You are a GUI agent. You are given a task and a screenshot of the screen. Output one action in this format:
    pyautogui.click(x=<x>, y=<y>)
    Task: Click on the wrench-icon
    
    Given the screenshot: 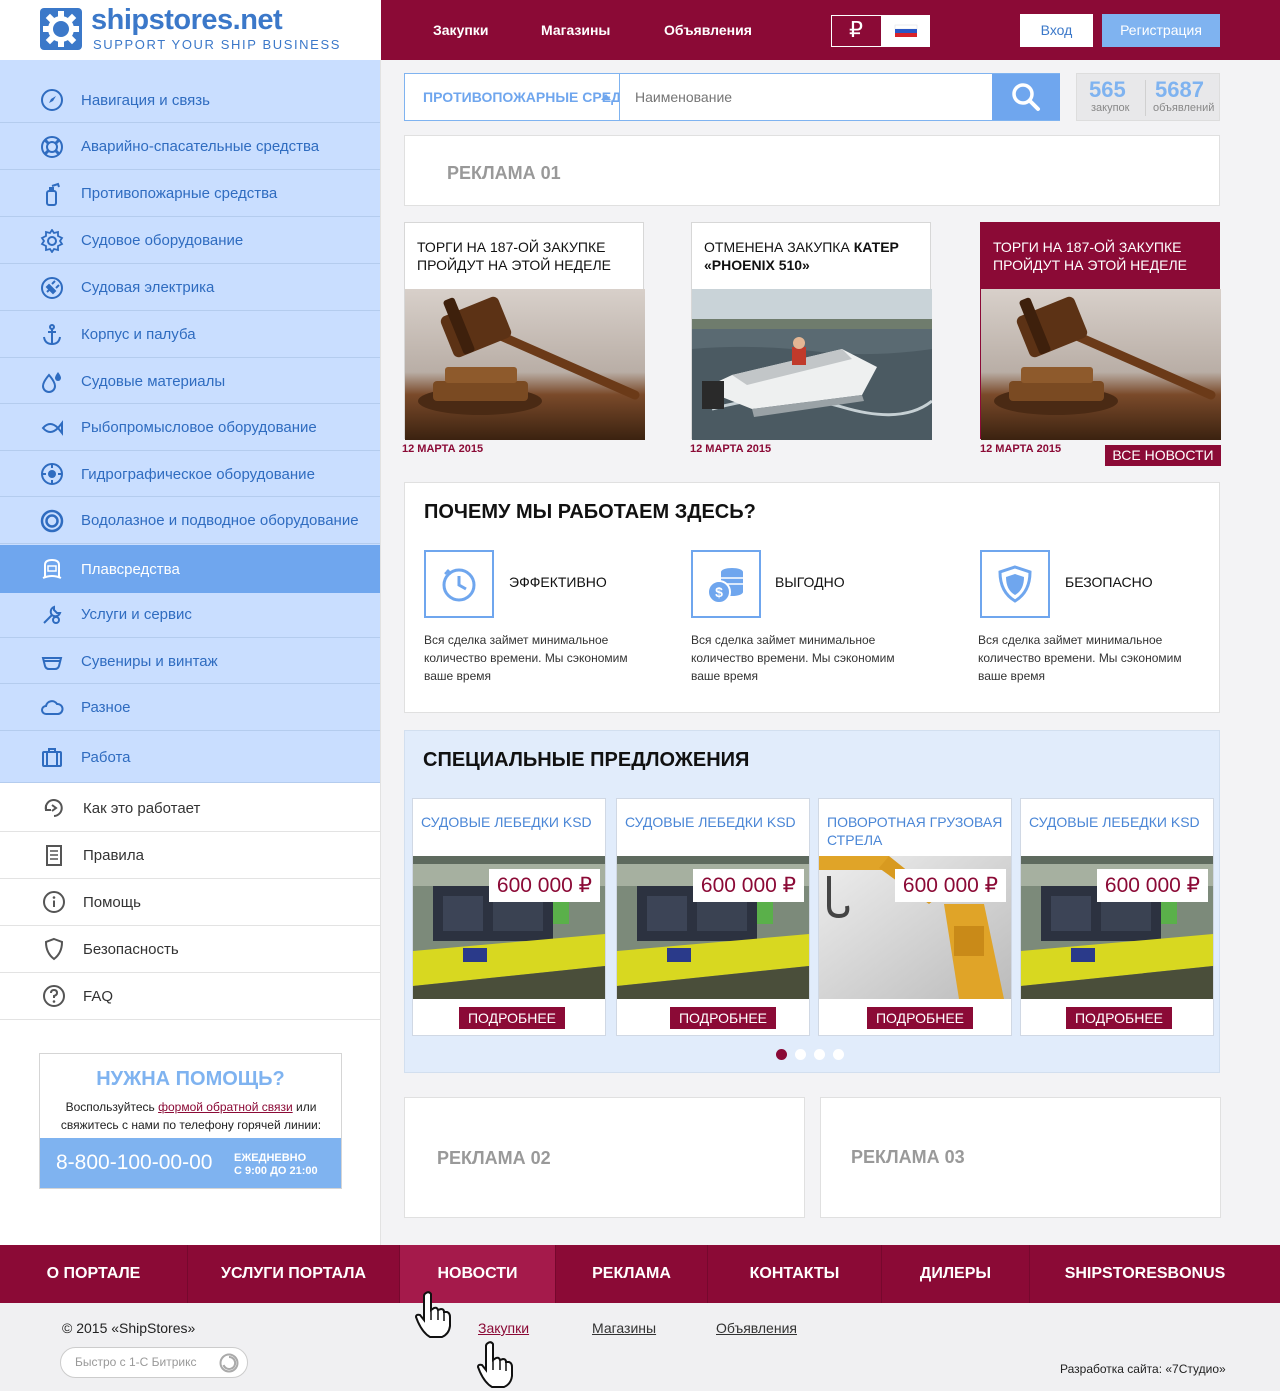 What is the action you would take?
    pyautogui.click(x=52, y=615)
    